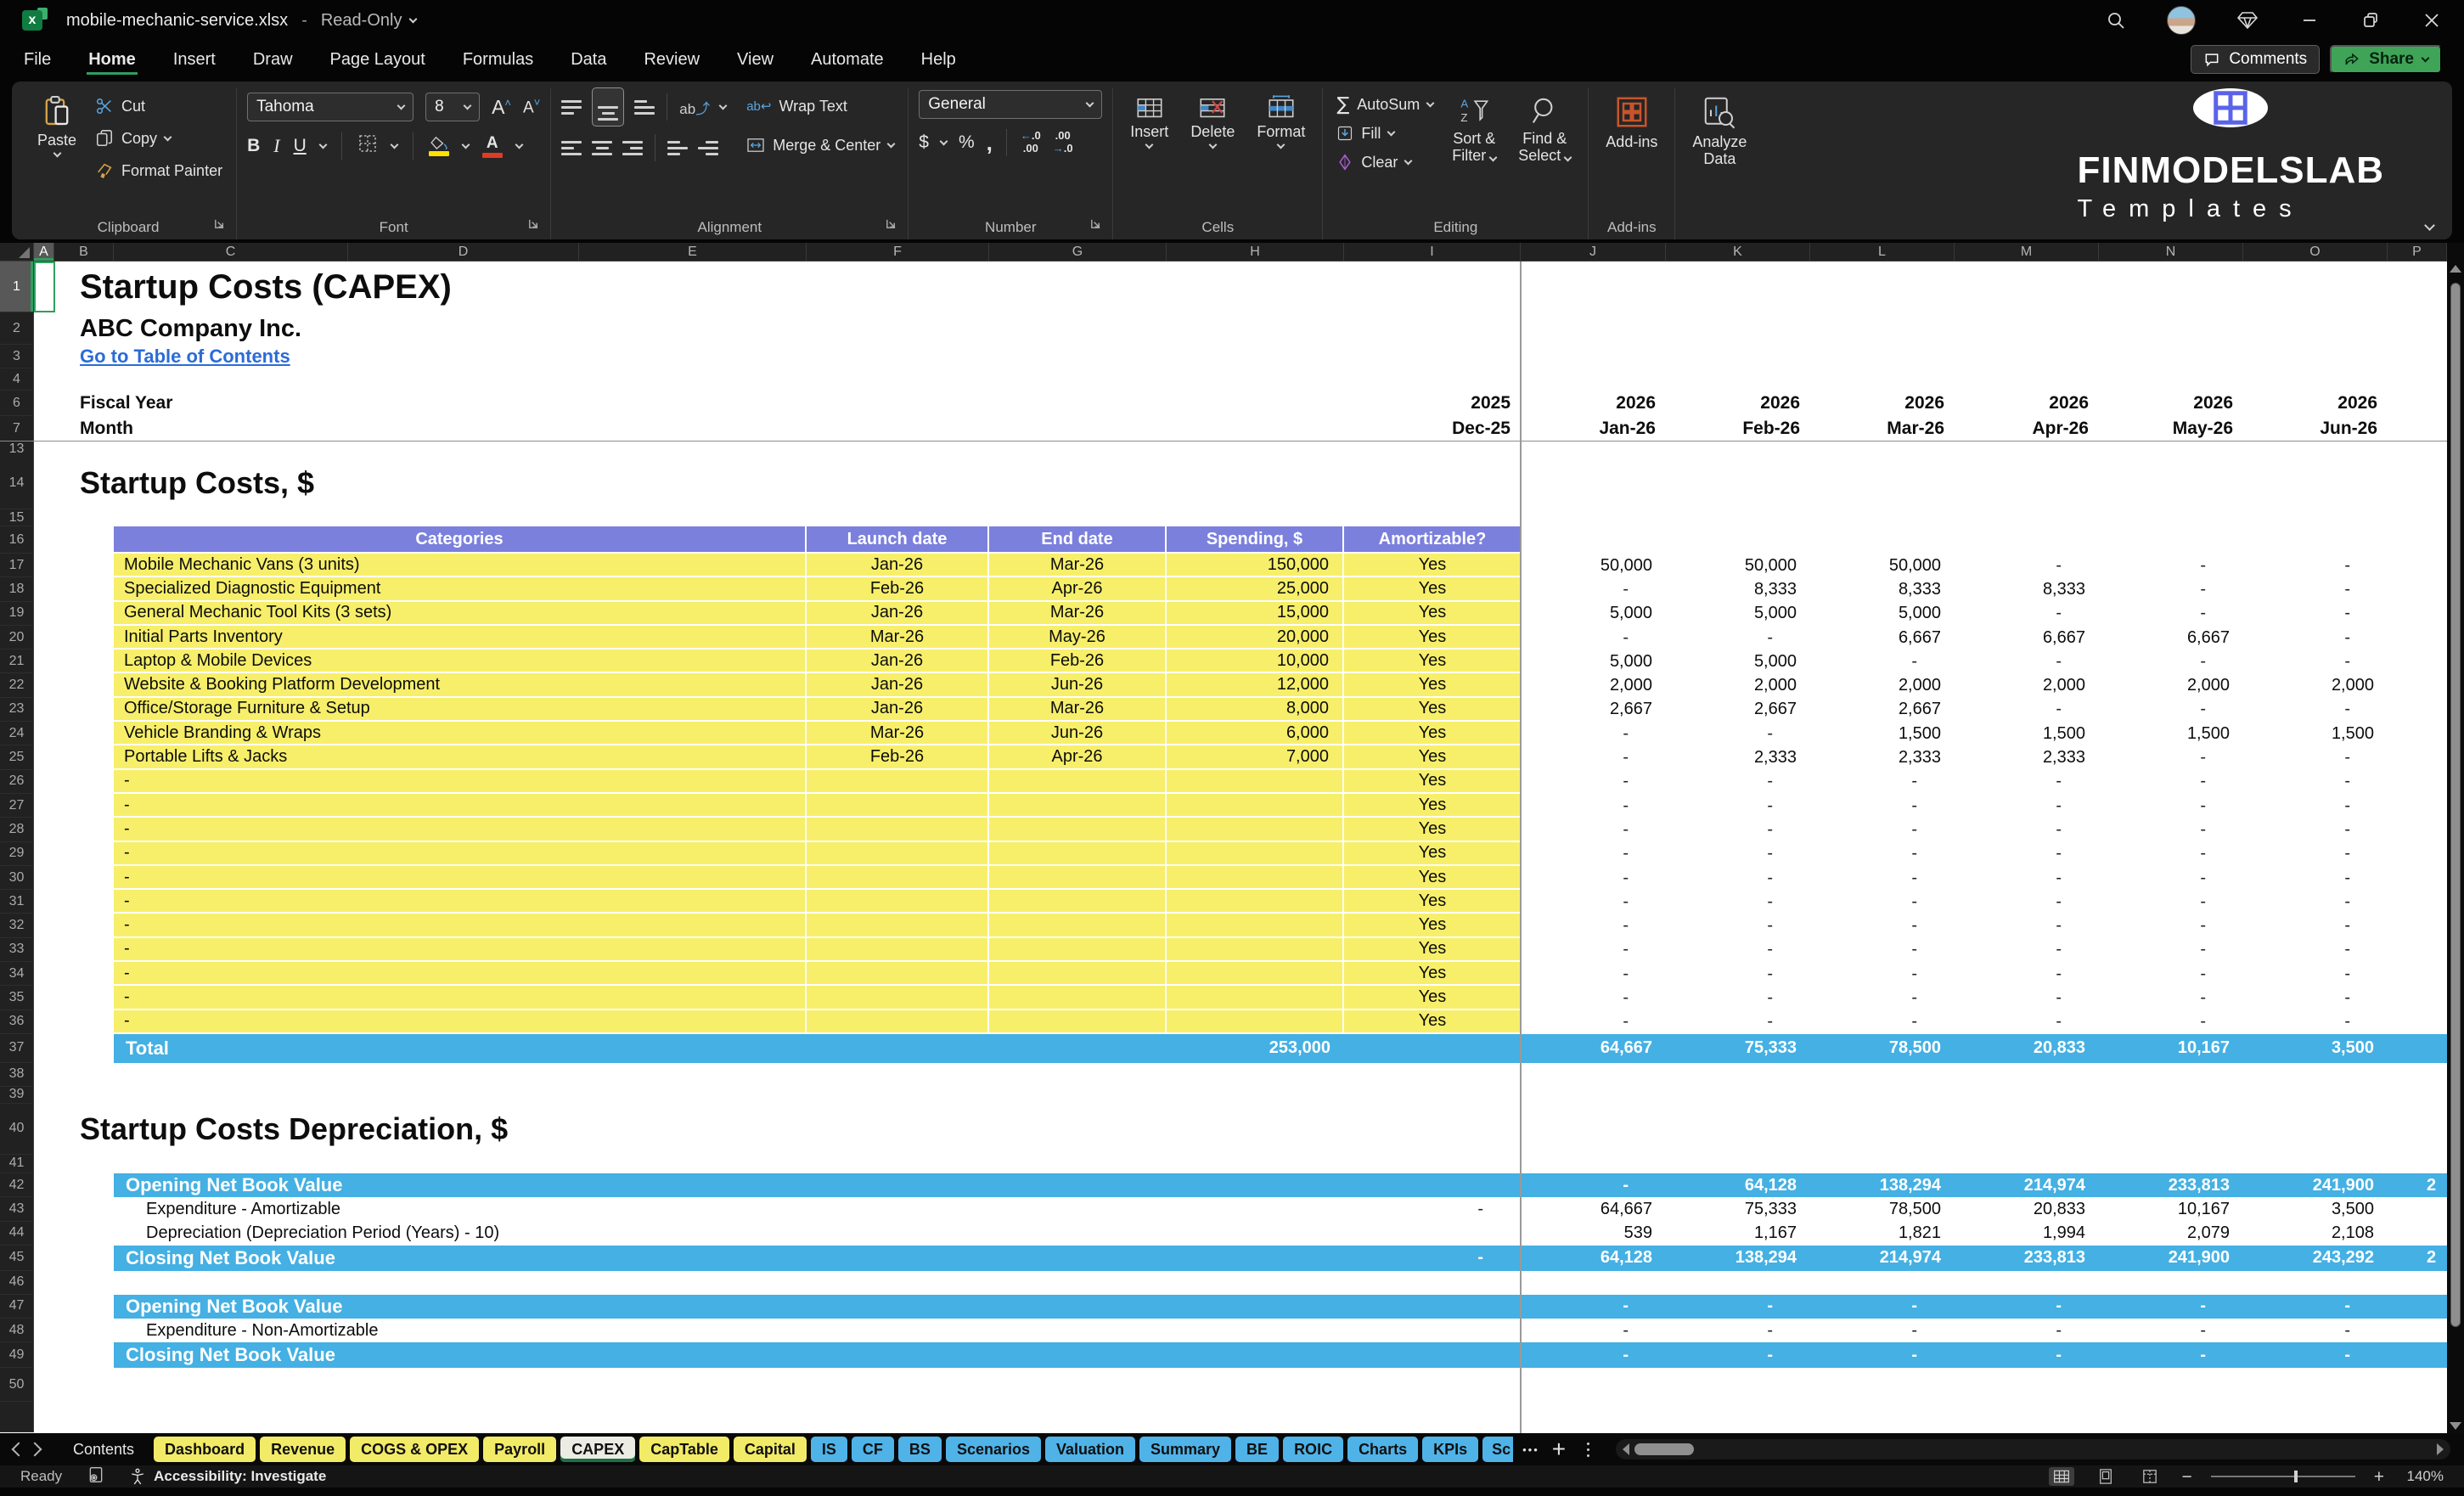 This screenshot has height=1496, width=2464. Describe the element at coordinates (460, 734) in the screenshot. I see `cell: Vehicle Branding & Wraps` at that location.